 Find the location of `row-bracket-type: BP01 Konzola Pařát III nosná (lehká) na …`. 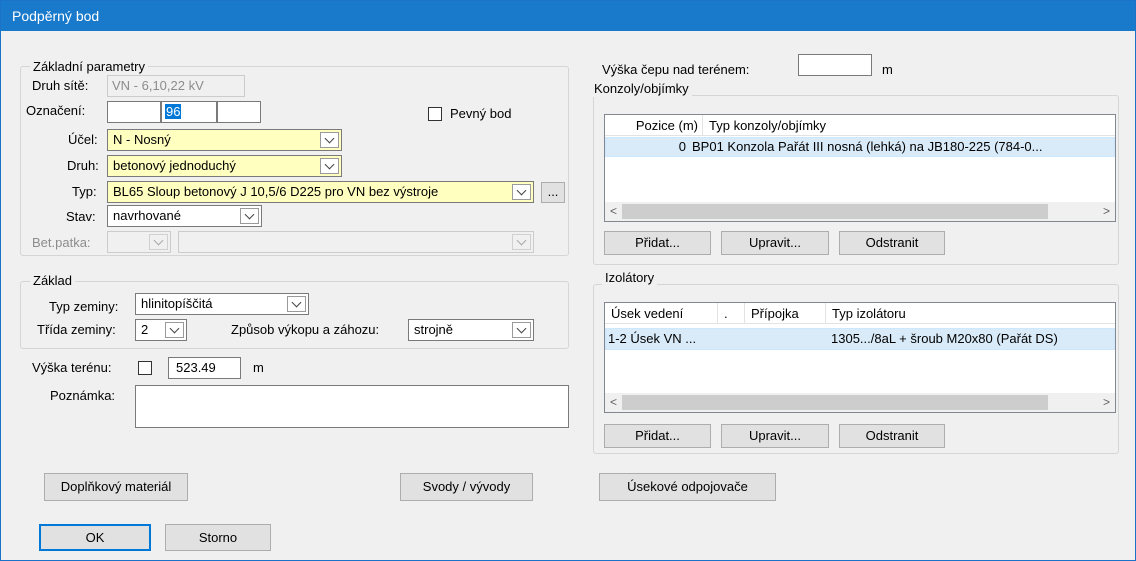

row-bracket-type: BP01 Konzola Pařát III nosná (lehká) na … is located at coordinates (867, 146).